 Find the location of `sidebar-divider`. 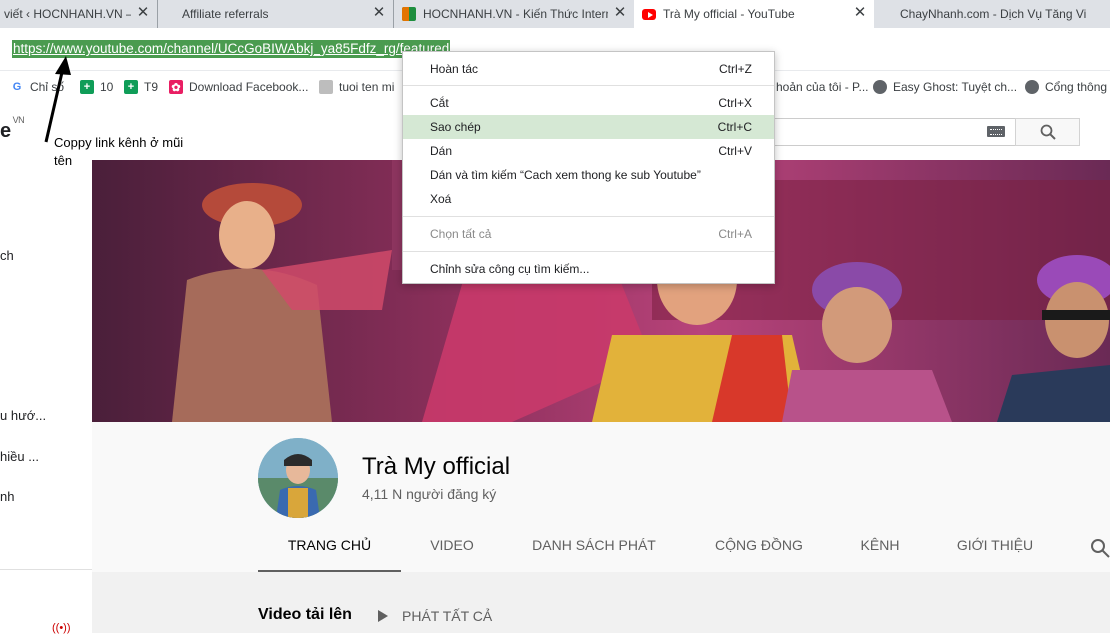

sidebar-divider is located at coordinates (46, 569).